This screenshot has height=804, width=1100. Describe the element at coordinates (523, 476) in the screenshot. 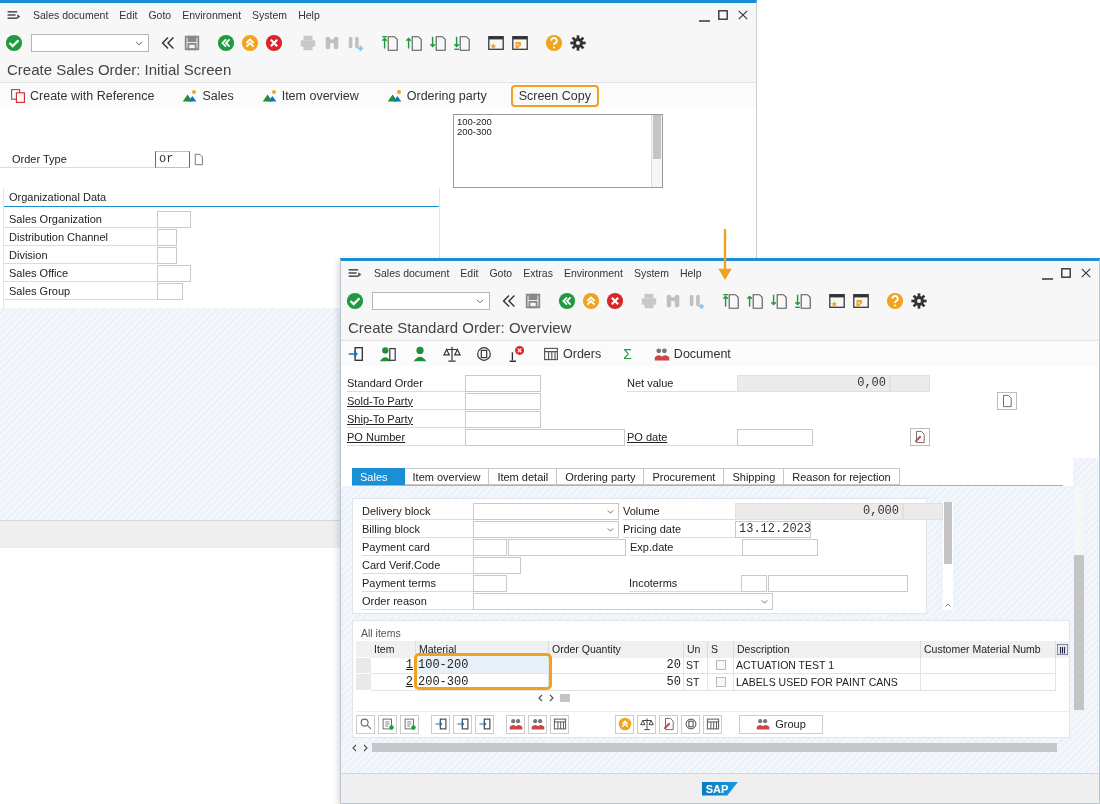

I see `tab: Item detail` at that location.